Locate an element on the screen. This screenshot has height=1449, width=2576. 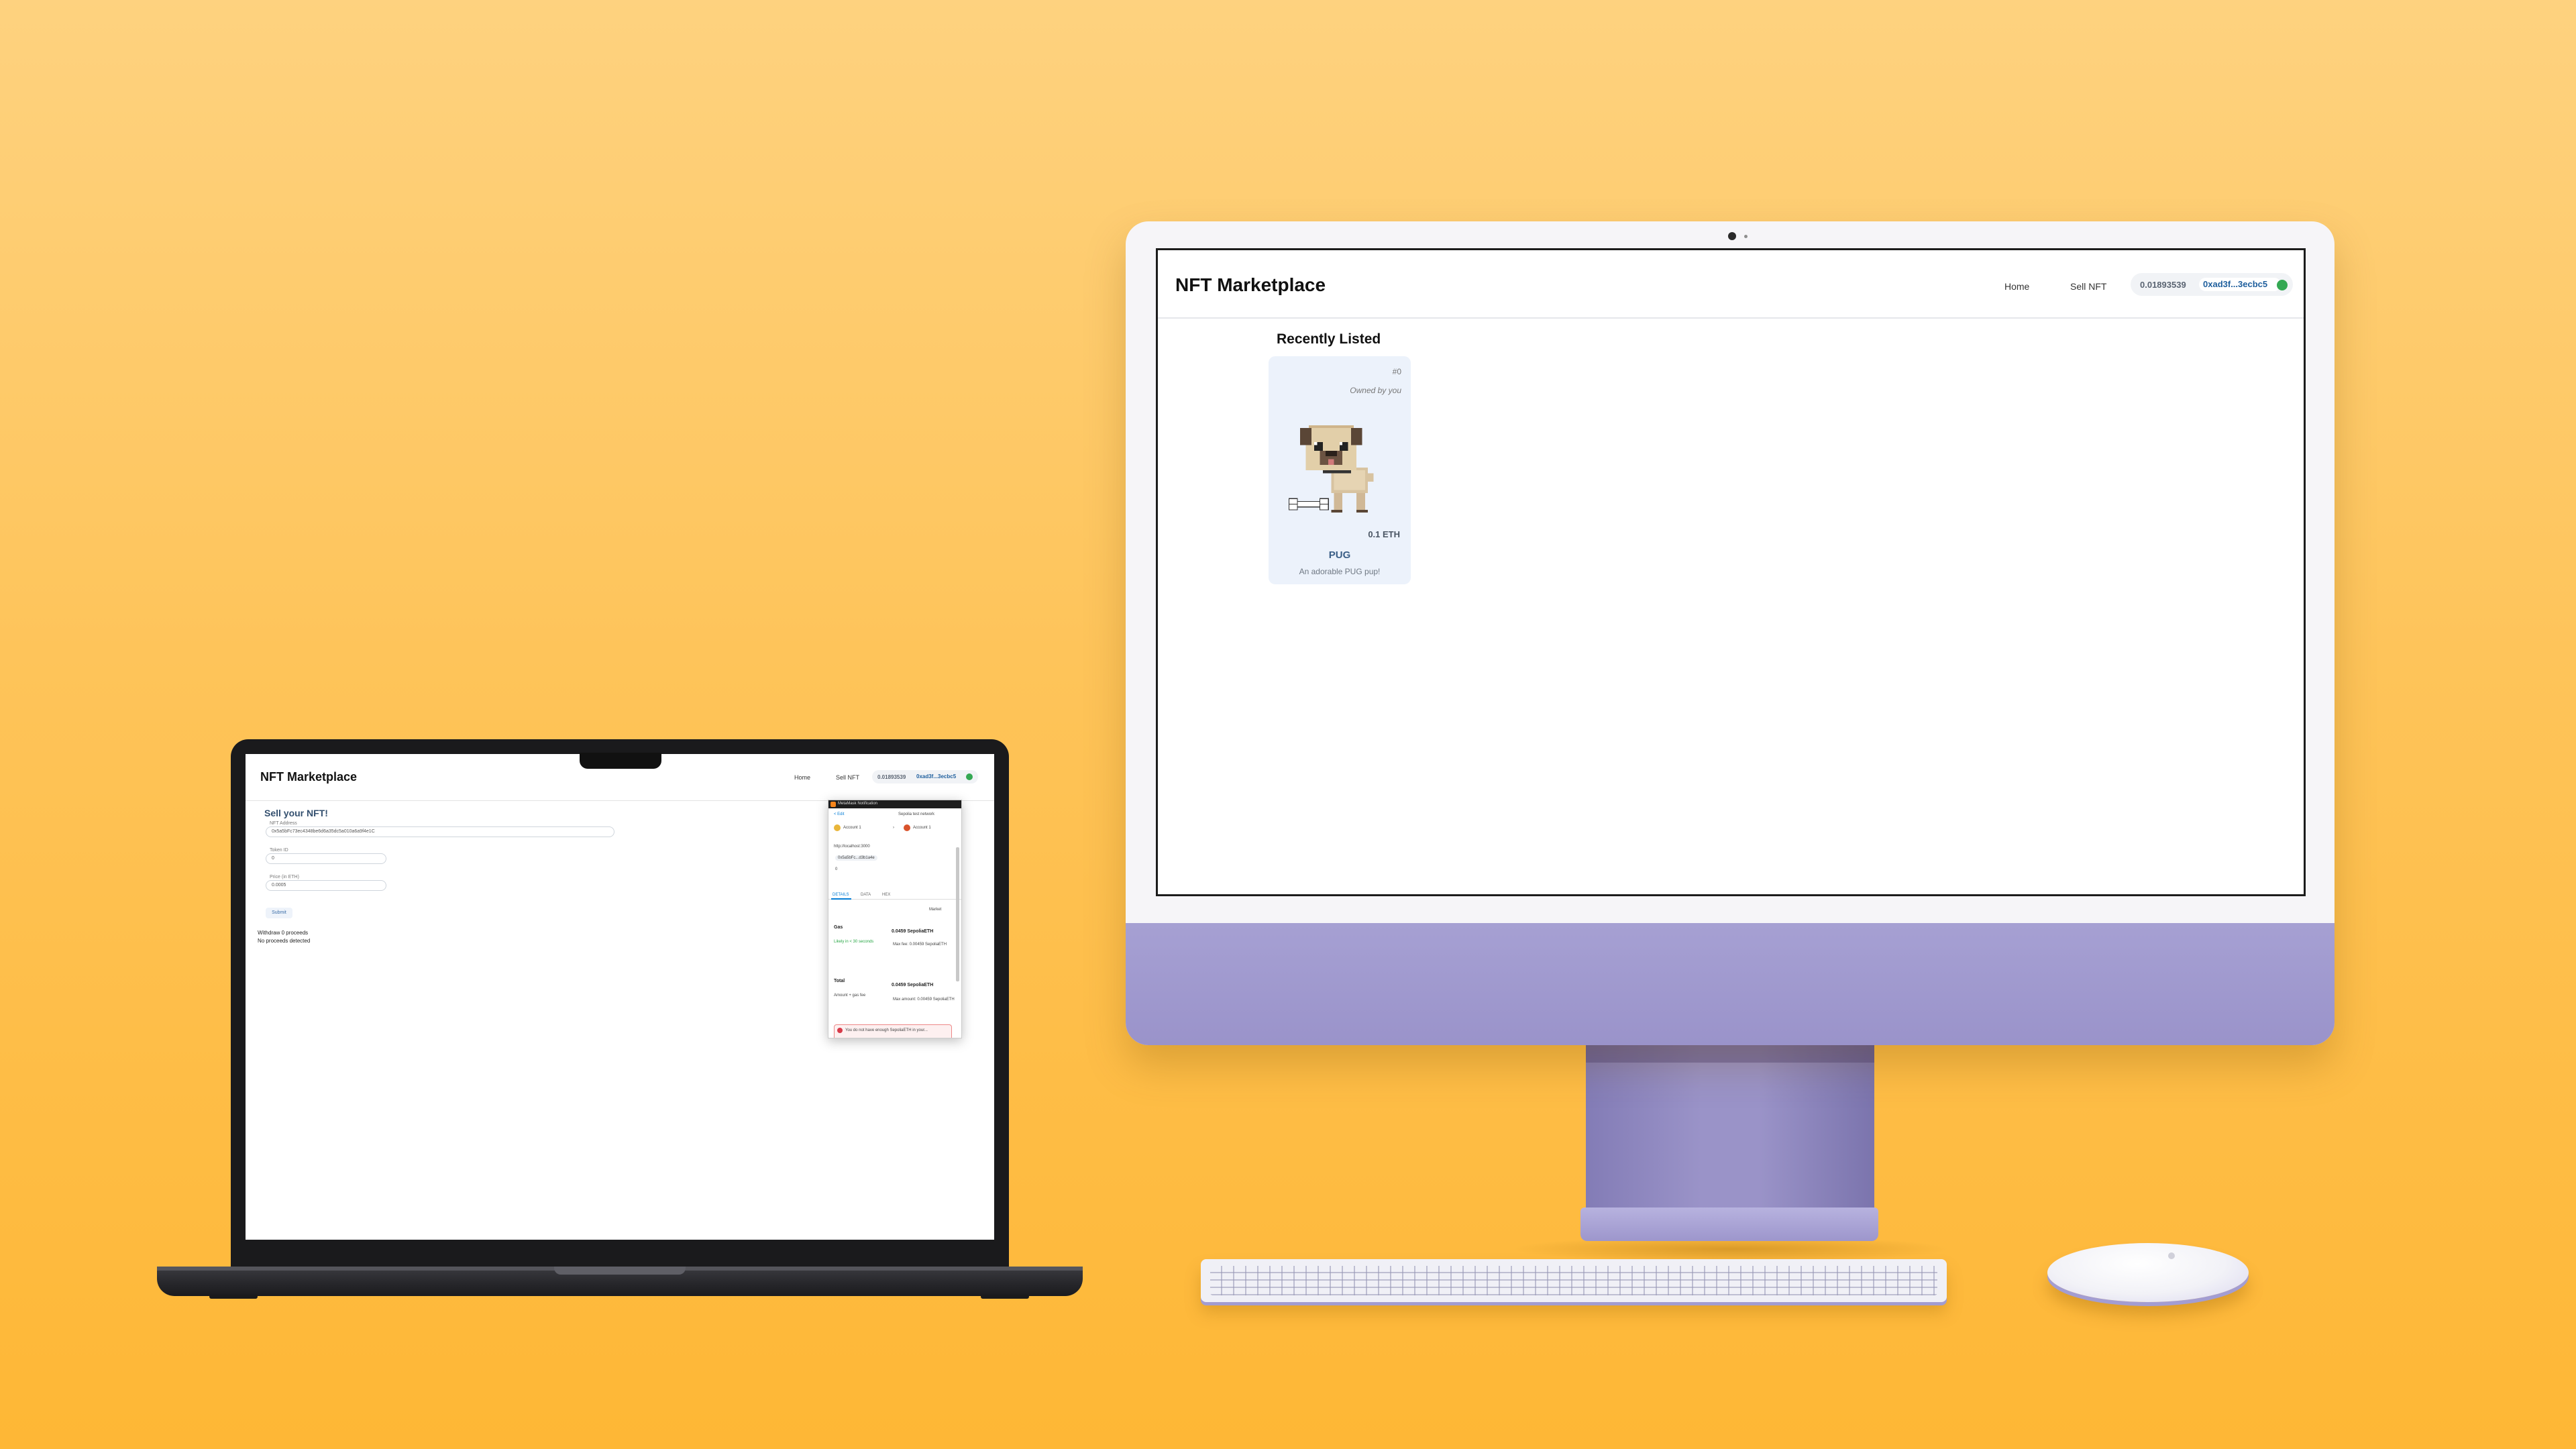
laptop-notch is located at coordinates (620, 761).